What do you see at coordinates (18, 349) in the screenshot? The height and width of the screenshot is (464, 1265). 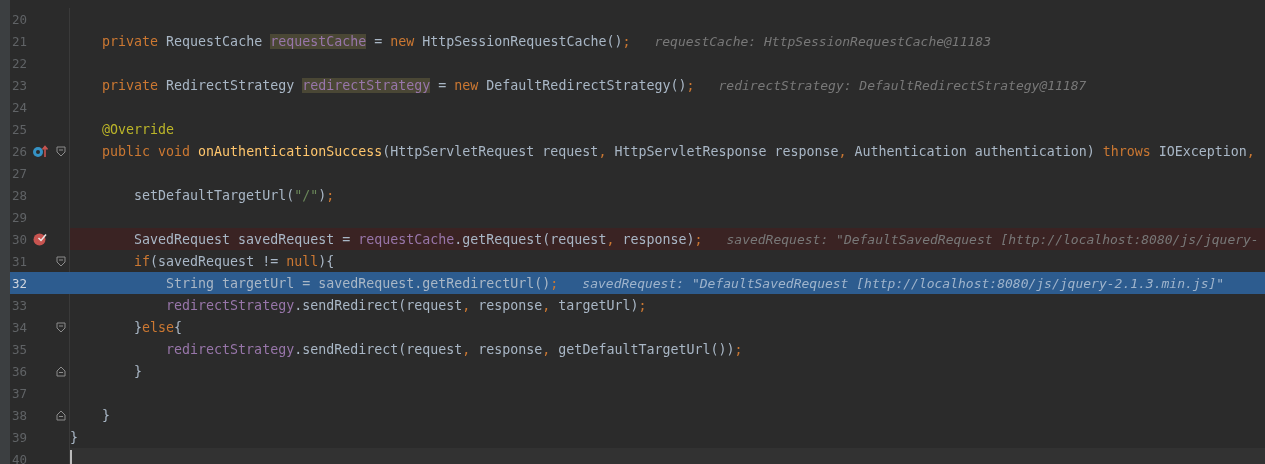 I see `line-number: 35` at bounding box center [18, 349].